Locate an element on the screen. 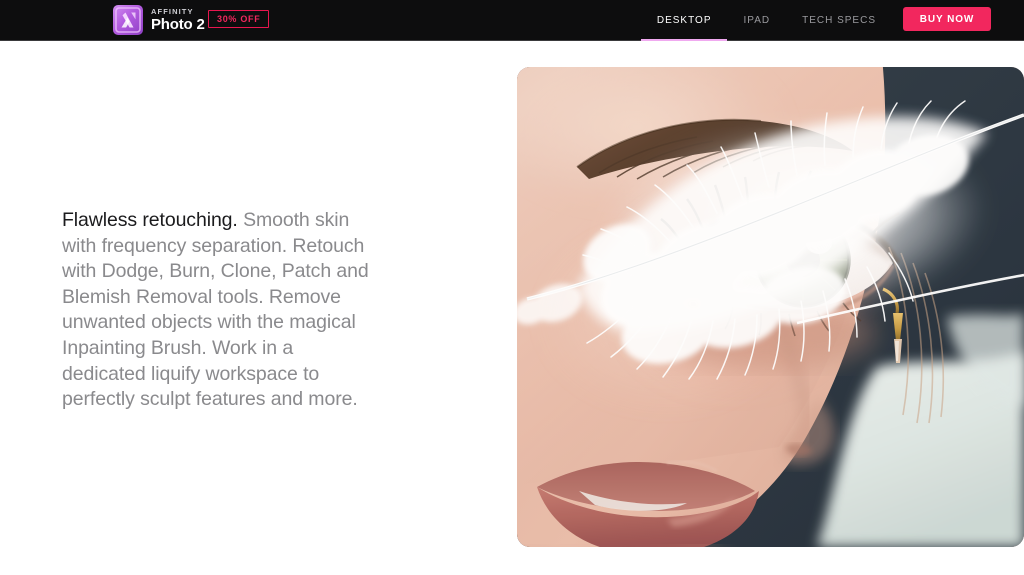 The height and width of the screenshot is (575, 1024). primary-nav: DESKTOP IPAD TECH SPECS is located at coordinates (766, 20).